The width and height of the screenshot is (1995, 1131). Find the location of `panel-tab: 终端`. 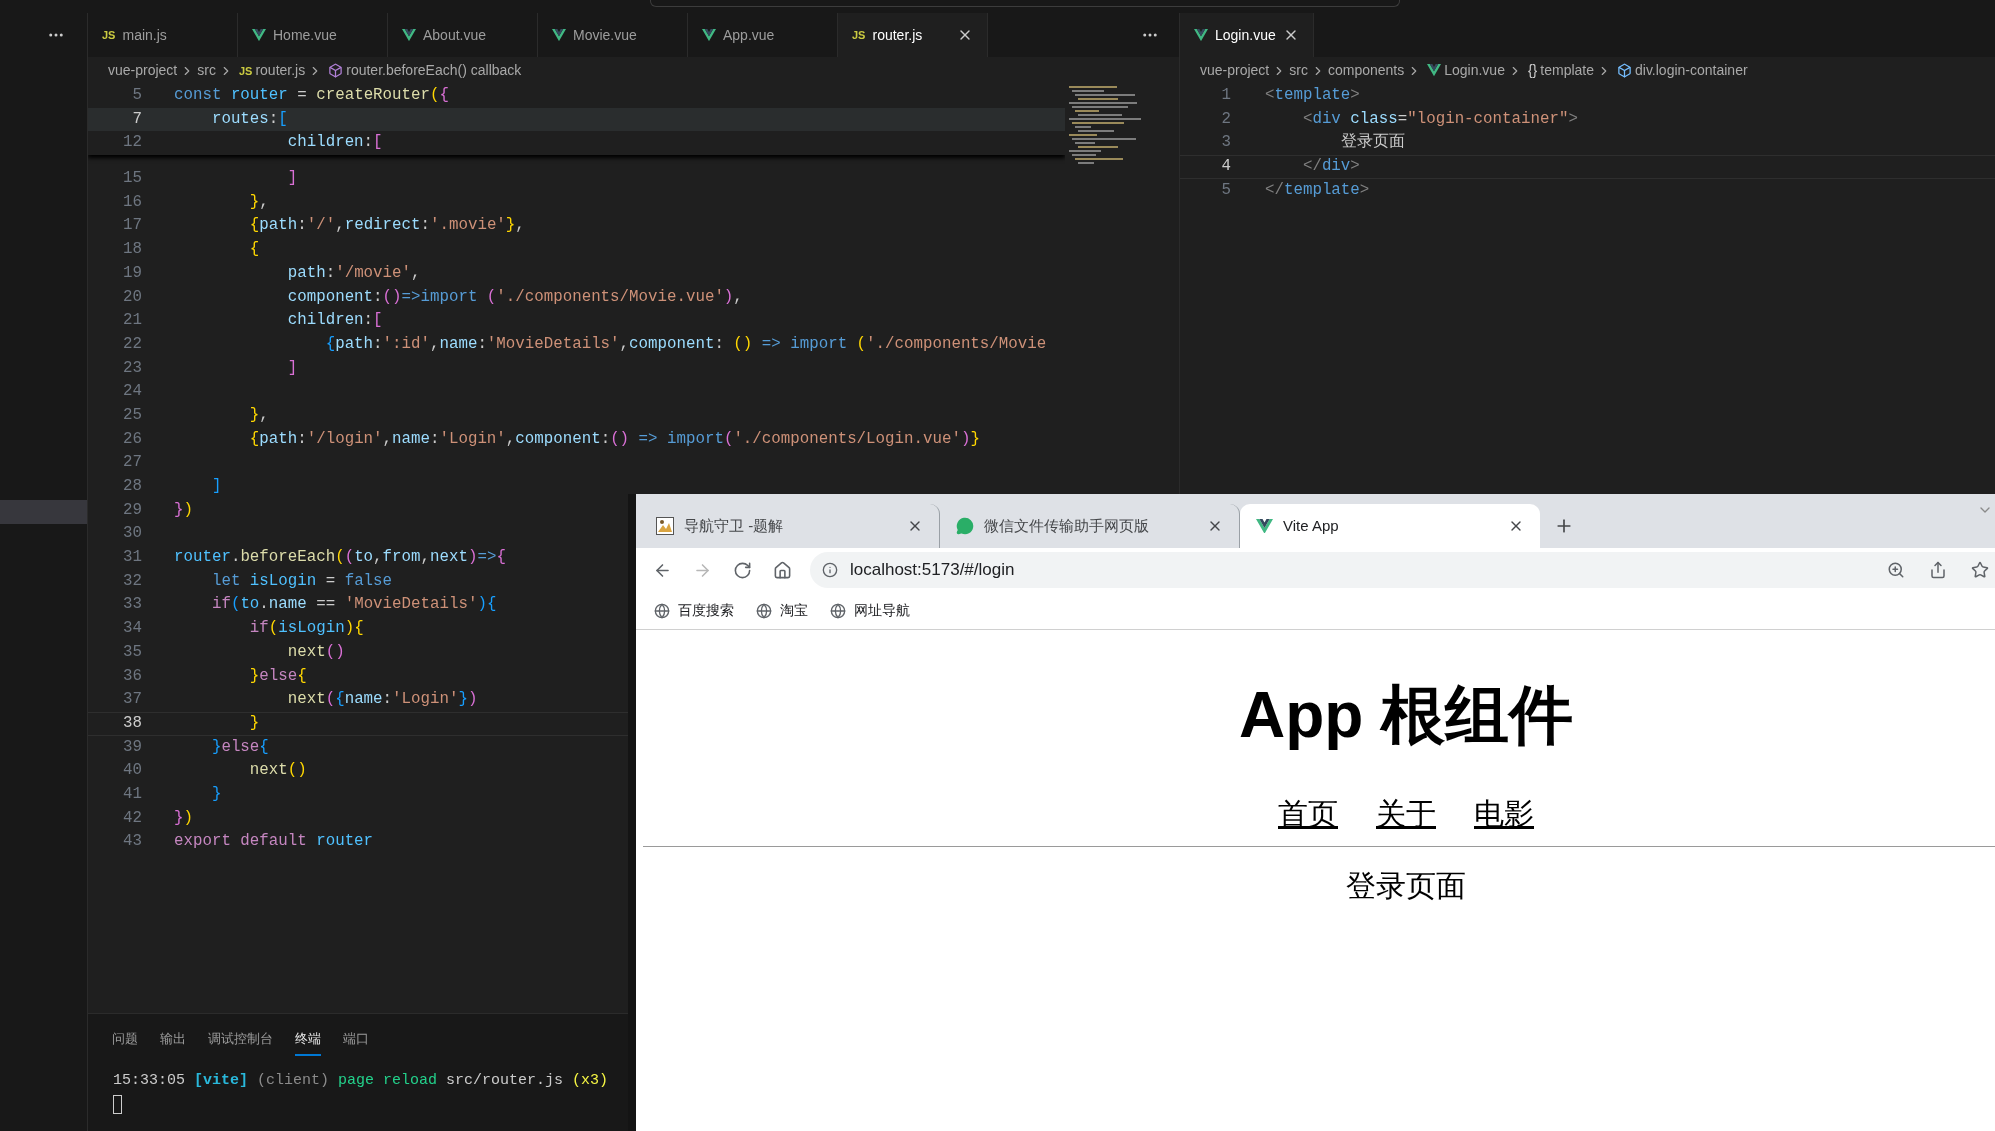

panel-tab: 终端 is located at coordinates (308, 1042).